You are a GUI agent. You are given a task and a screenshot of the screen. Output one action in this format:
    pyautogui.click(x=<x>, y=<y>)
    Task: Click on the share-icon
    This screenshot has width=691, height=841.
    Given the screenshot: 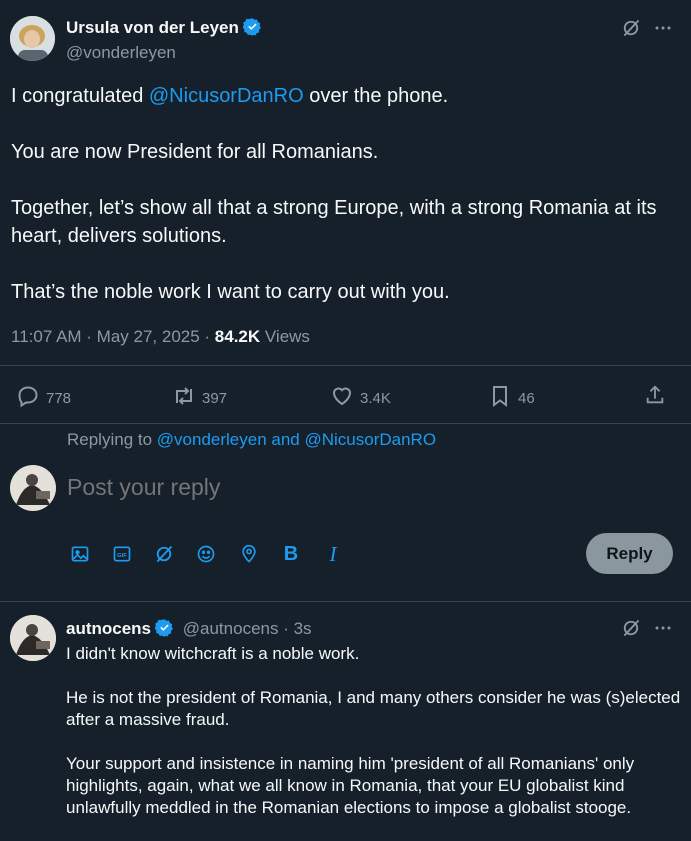 What is the action you would take?
    pyautogui.click(x=658, y=397)
    